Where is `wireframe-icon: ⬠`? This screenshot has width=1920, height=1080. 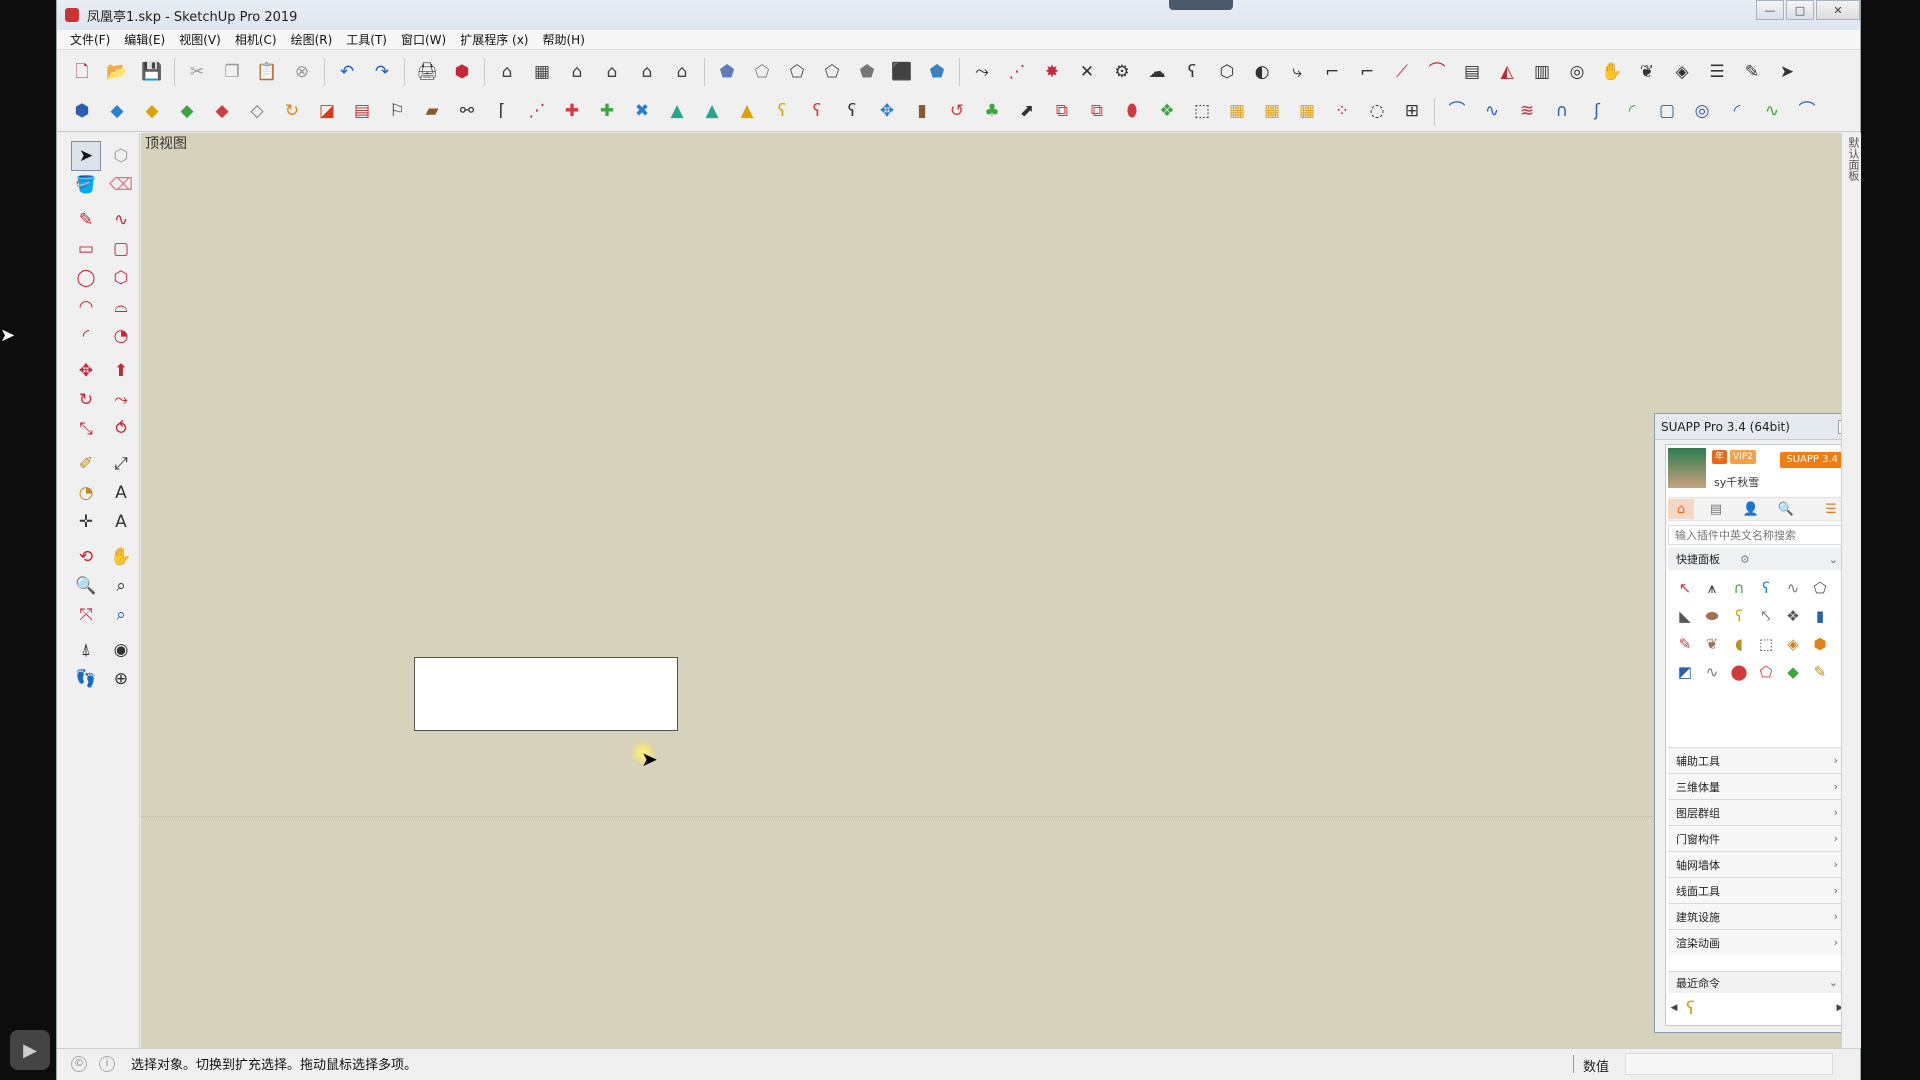 wireframe-icon: ⬠ is located at coordinates (797, 72).